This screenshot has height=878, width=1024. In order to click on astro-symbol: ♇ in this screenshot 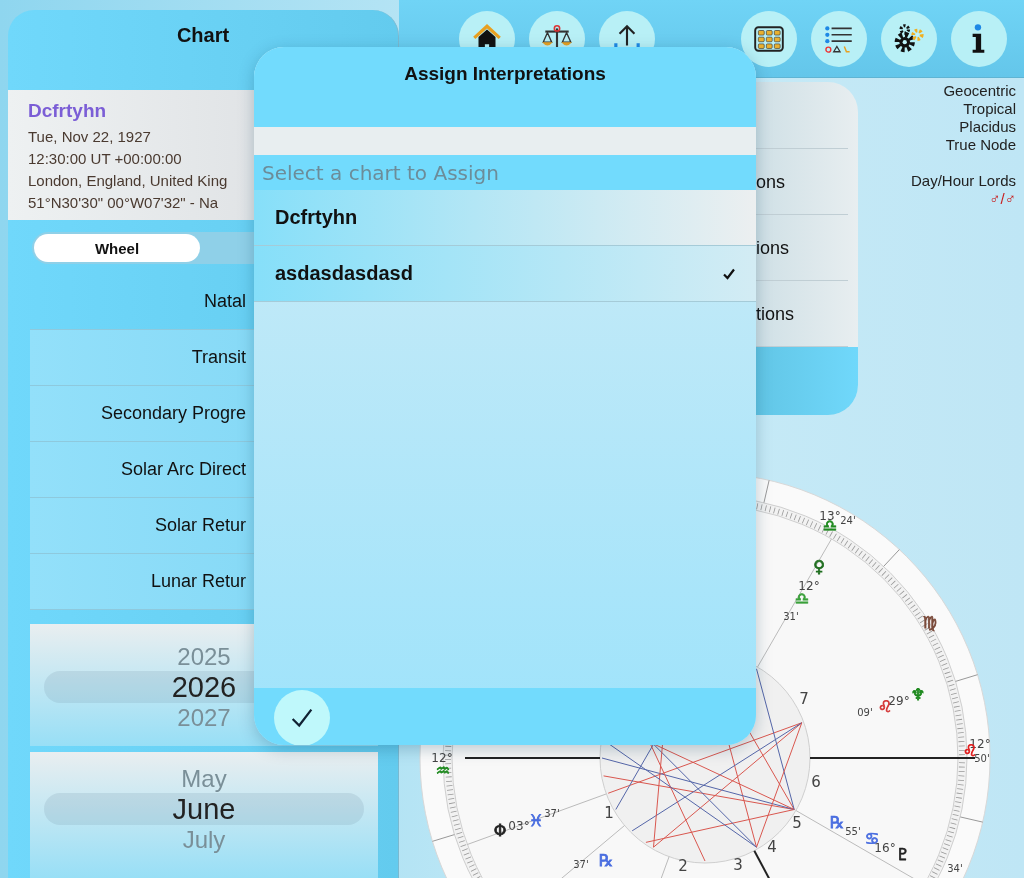, I will do `click(903, 854)`.